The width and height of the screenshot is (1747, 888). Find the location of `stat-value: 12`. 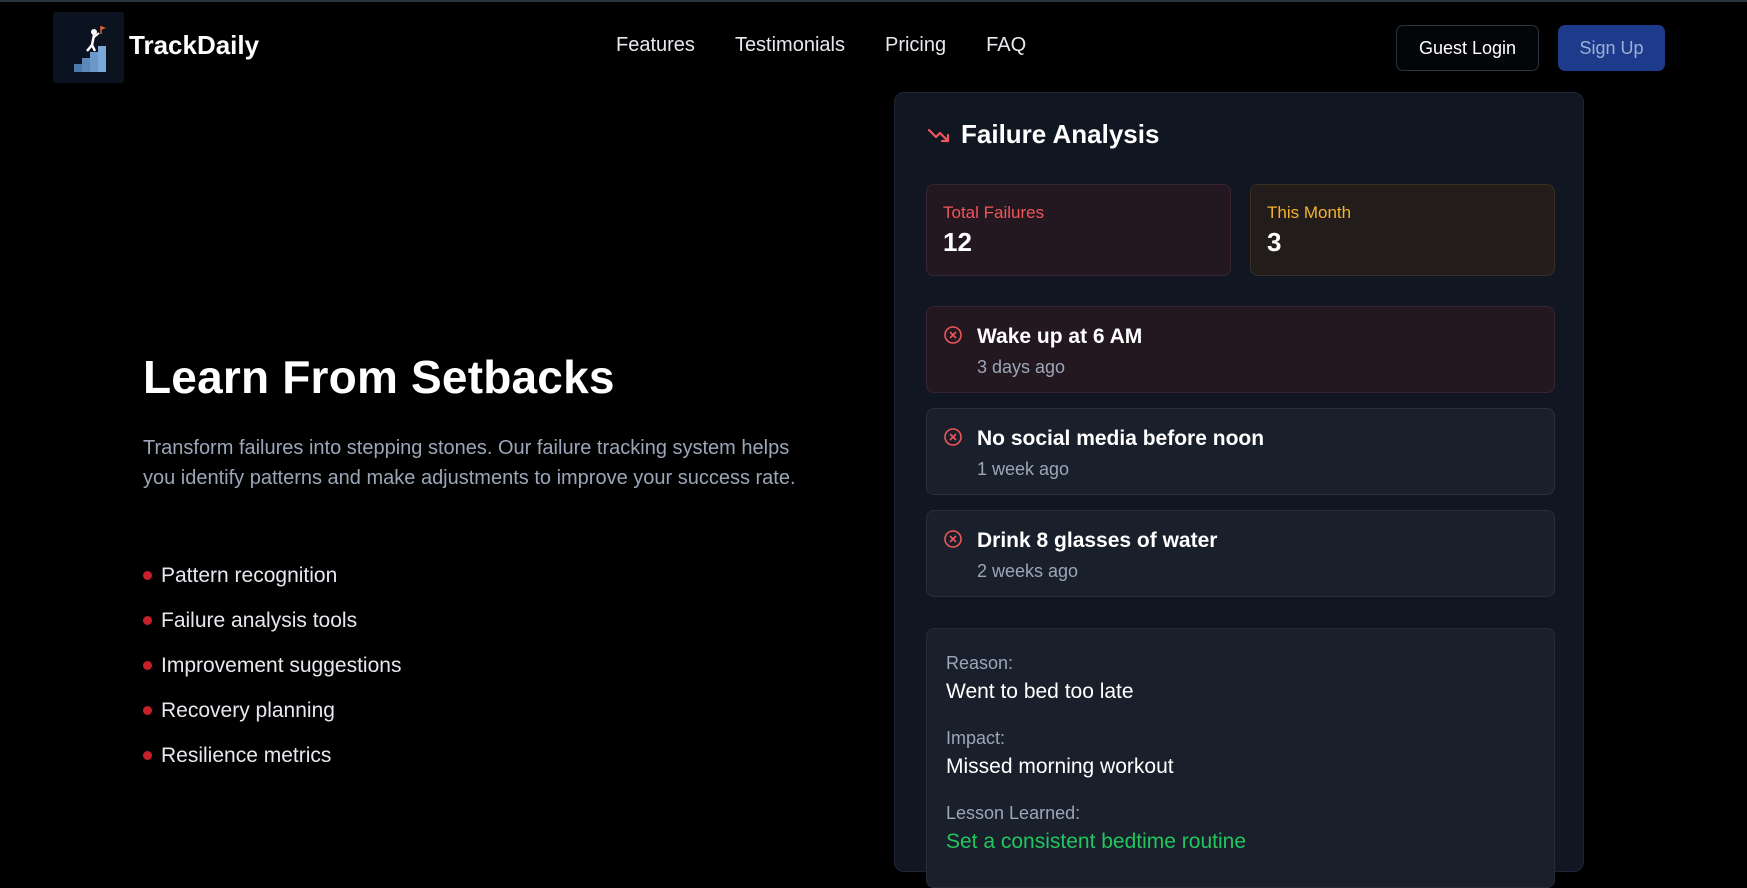

stat-value: 12 is located at coordinates (957, 242).